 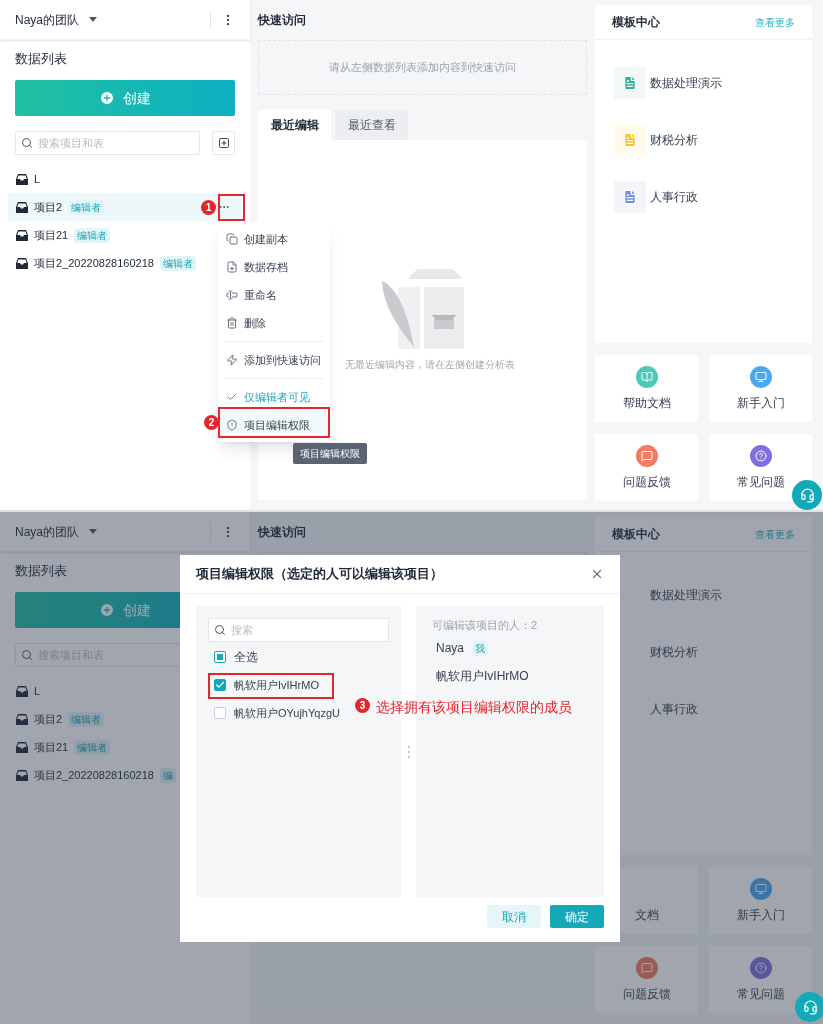 I want to click on checkbox-label: 全选, so click(x=246, y=657).